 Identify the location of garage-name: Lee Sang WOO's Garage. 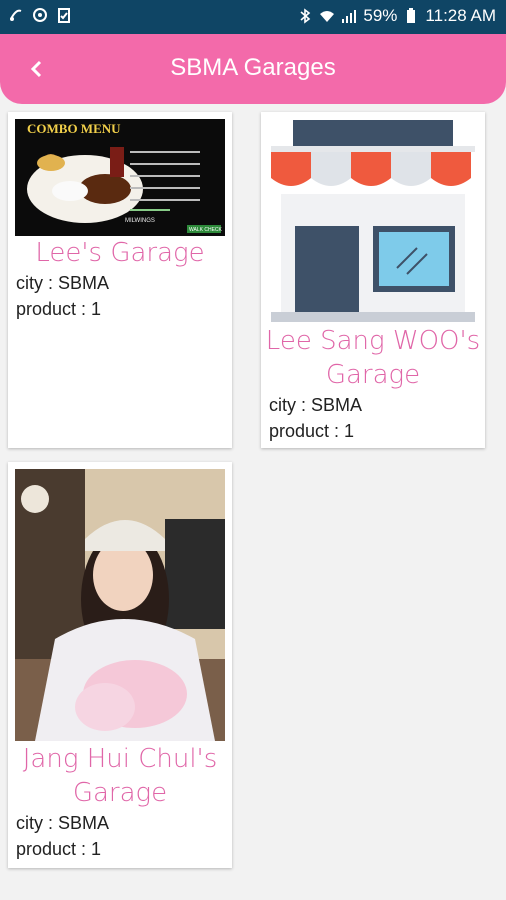
(373, 358).